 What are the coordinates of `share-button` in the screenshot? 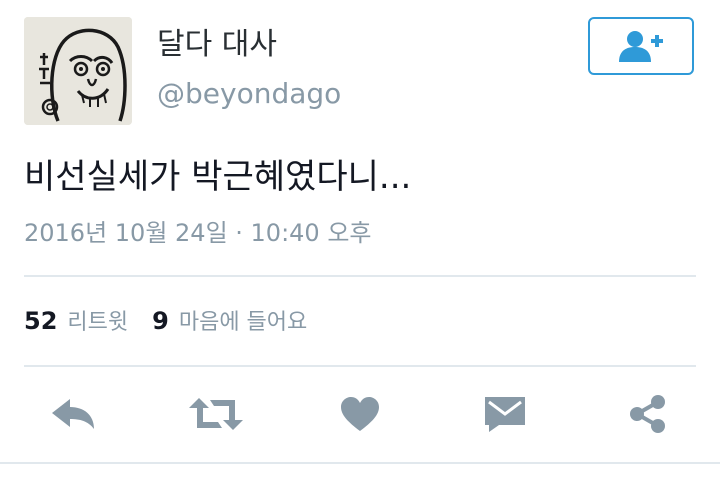 It's located at (648, 414).